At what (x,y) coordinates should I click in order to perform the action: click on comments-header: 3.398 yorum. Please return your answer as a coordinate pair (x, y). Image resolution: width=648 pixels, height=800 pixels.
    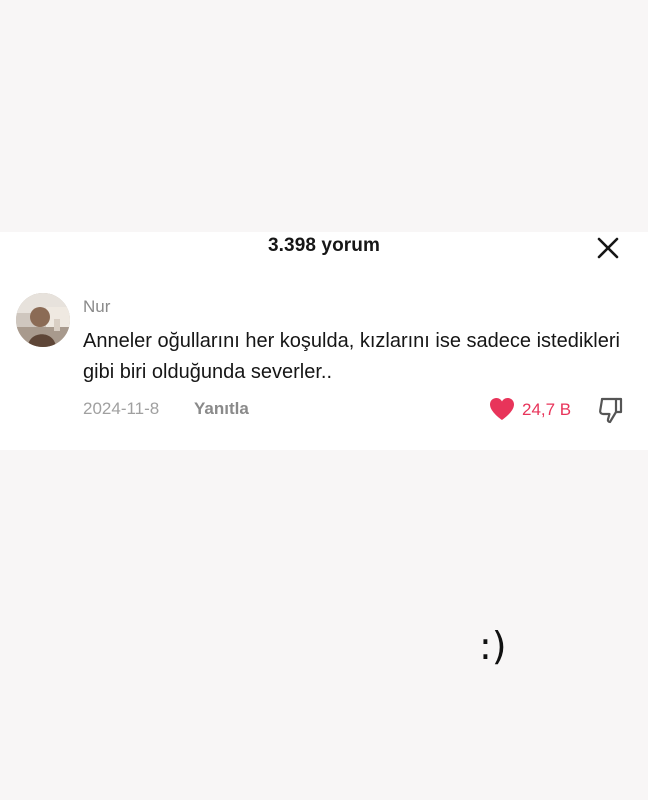
    Looking at the image, I should click on (324, 247).